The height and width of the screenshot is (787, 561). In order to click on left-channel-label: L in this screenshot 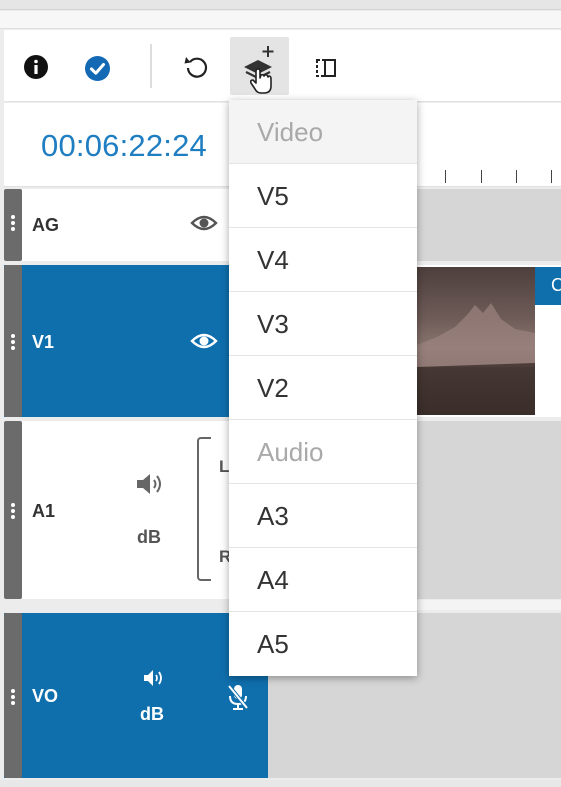, I will do `click(224, 466)`.